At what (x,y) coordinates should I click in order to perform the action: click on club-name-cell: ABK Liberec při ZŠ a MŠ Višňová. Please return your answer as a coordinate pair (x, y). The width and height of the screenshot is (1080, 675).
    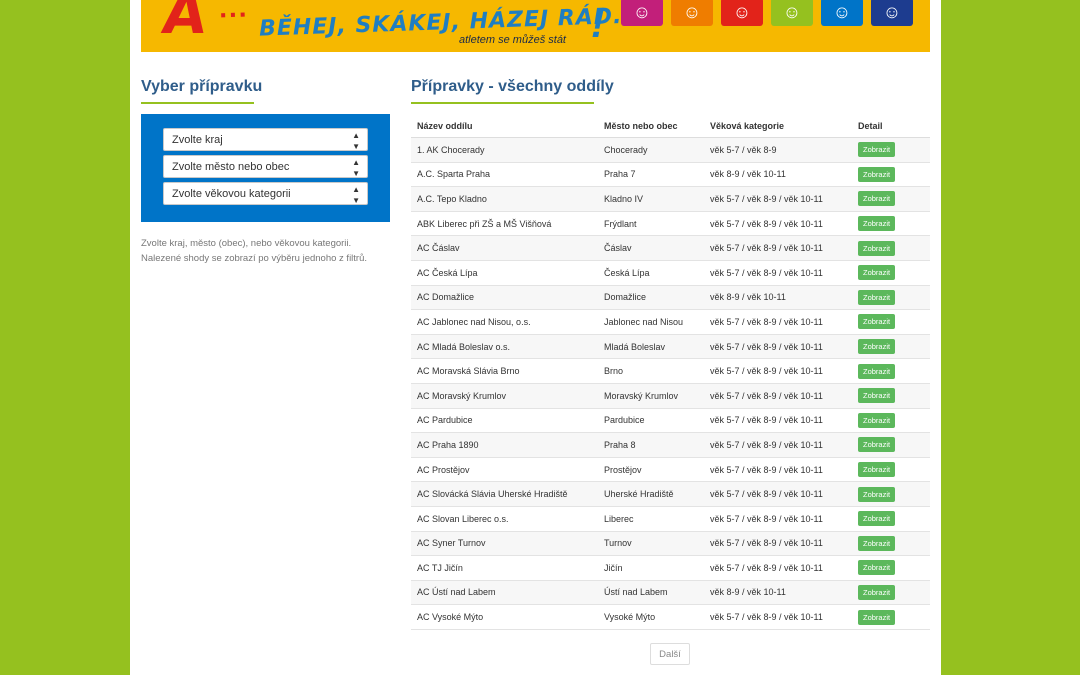
    Looking at the image, I should click on (504, 224).